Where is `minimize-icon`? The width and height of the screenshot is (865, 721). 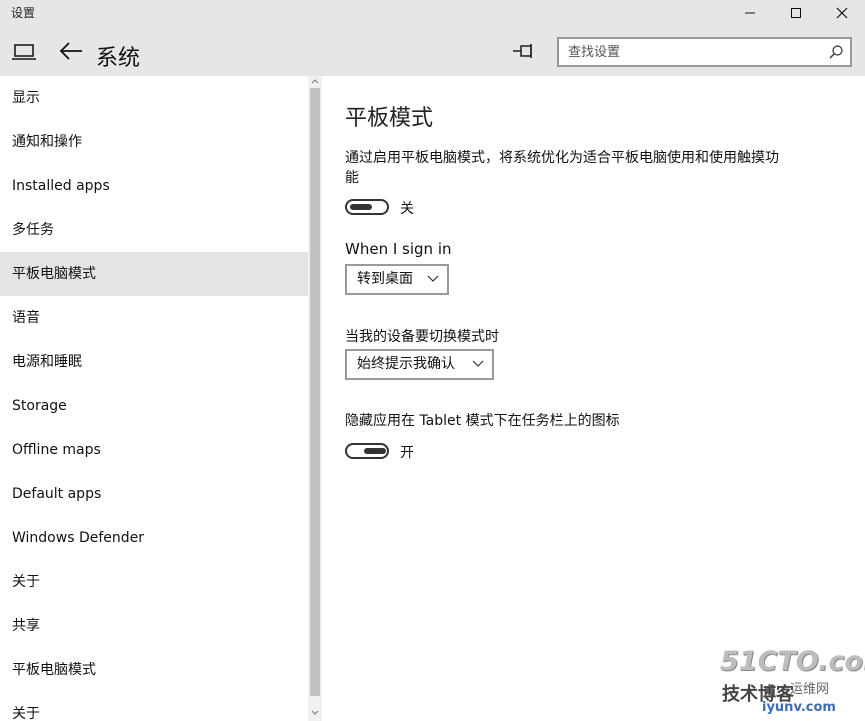 minimize-icon is located at coordinates (750, 13).